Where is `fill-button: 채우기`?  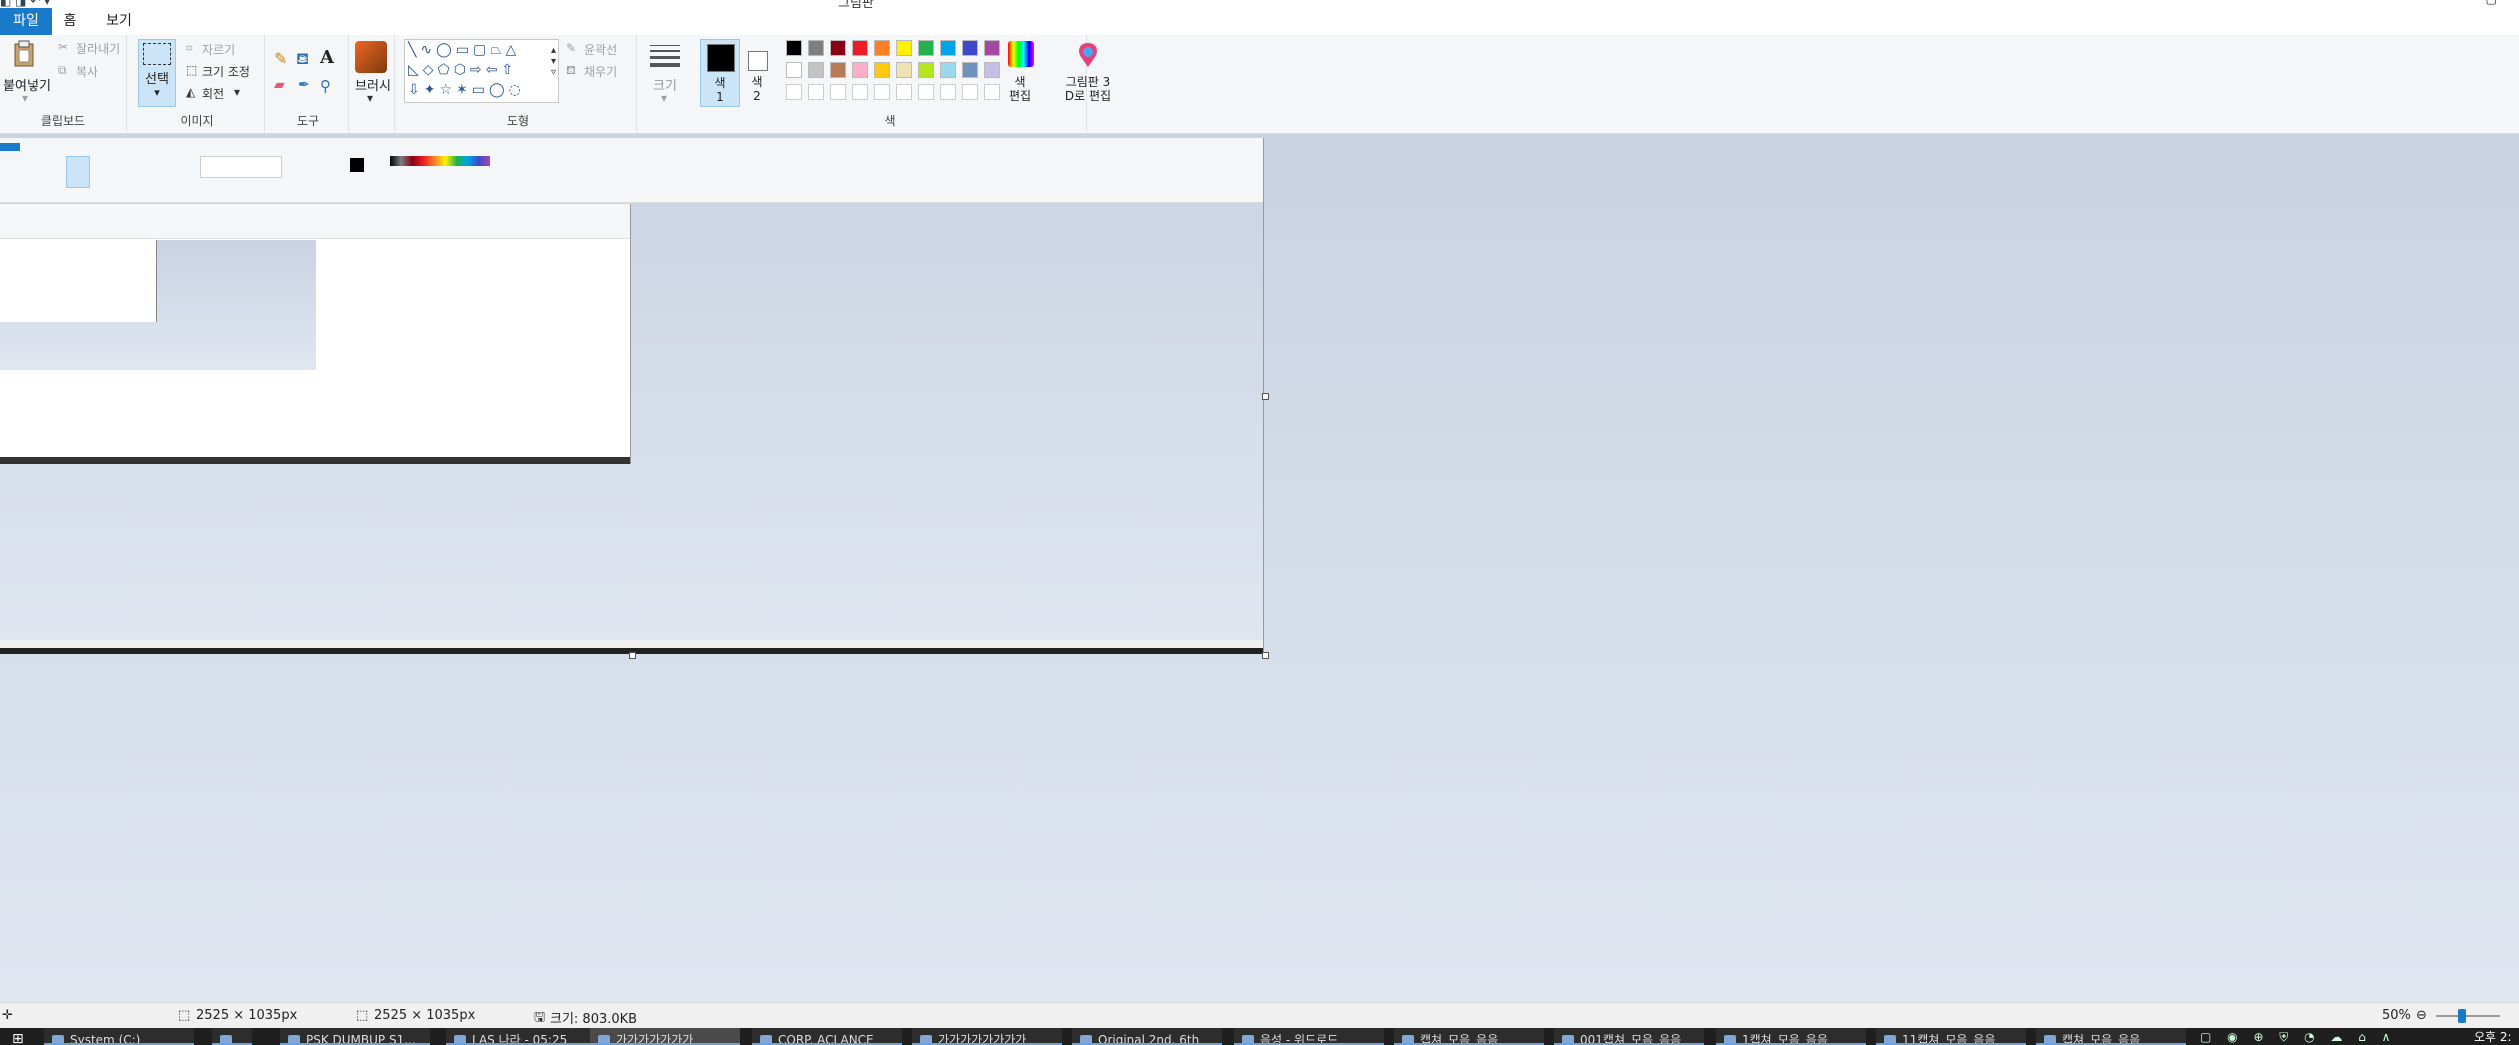
fill-button: 채우기 is located at coordinates (600, 71).